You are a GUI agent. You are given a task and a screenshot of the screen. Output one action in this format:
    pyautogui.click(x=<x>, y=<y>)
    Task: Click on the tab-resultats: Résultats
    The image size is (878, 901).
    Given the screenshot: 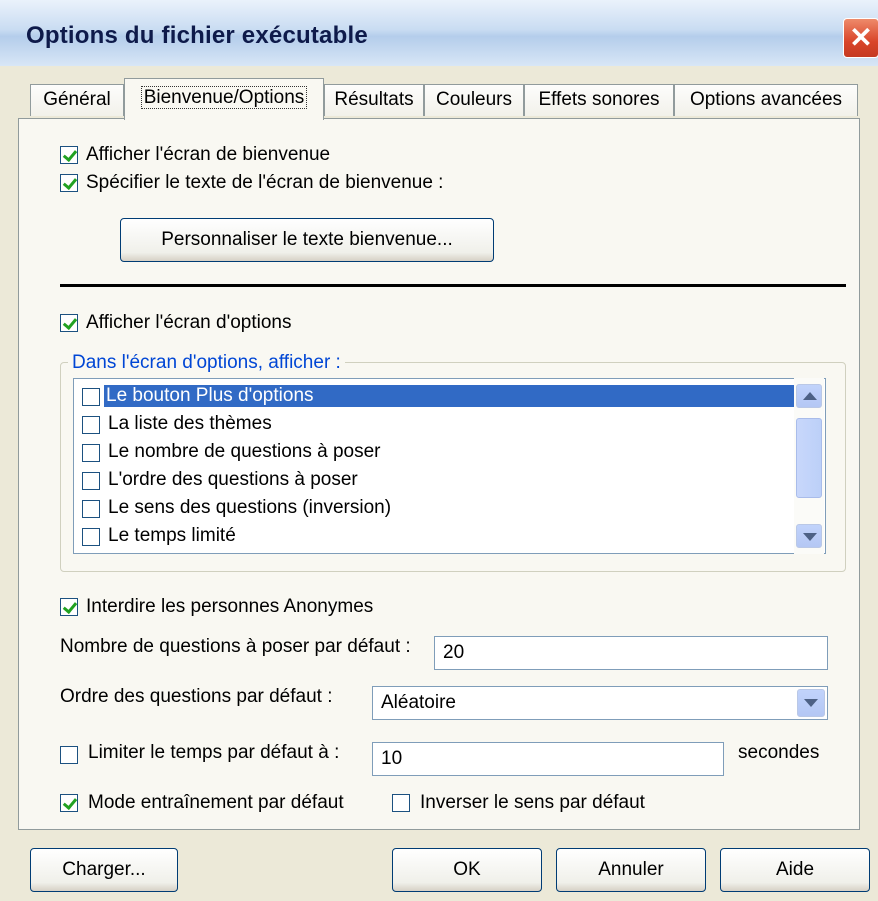 What is the action you would take?
    pyautogui.click(x=374, y=100)
    